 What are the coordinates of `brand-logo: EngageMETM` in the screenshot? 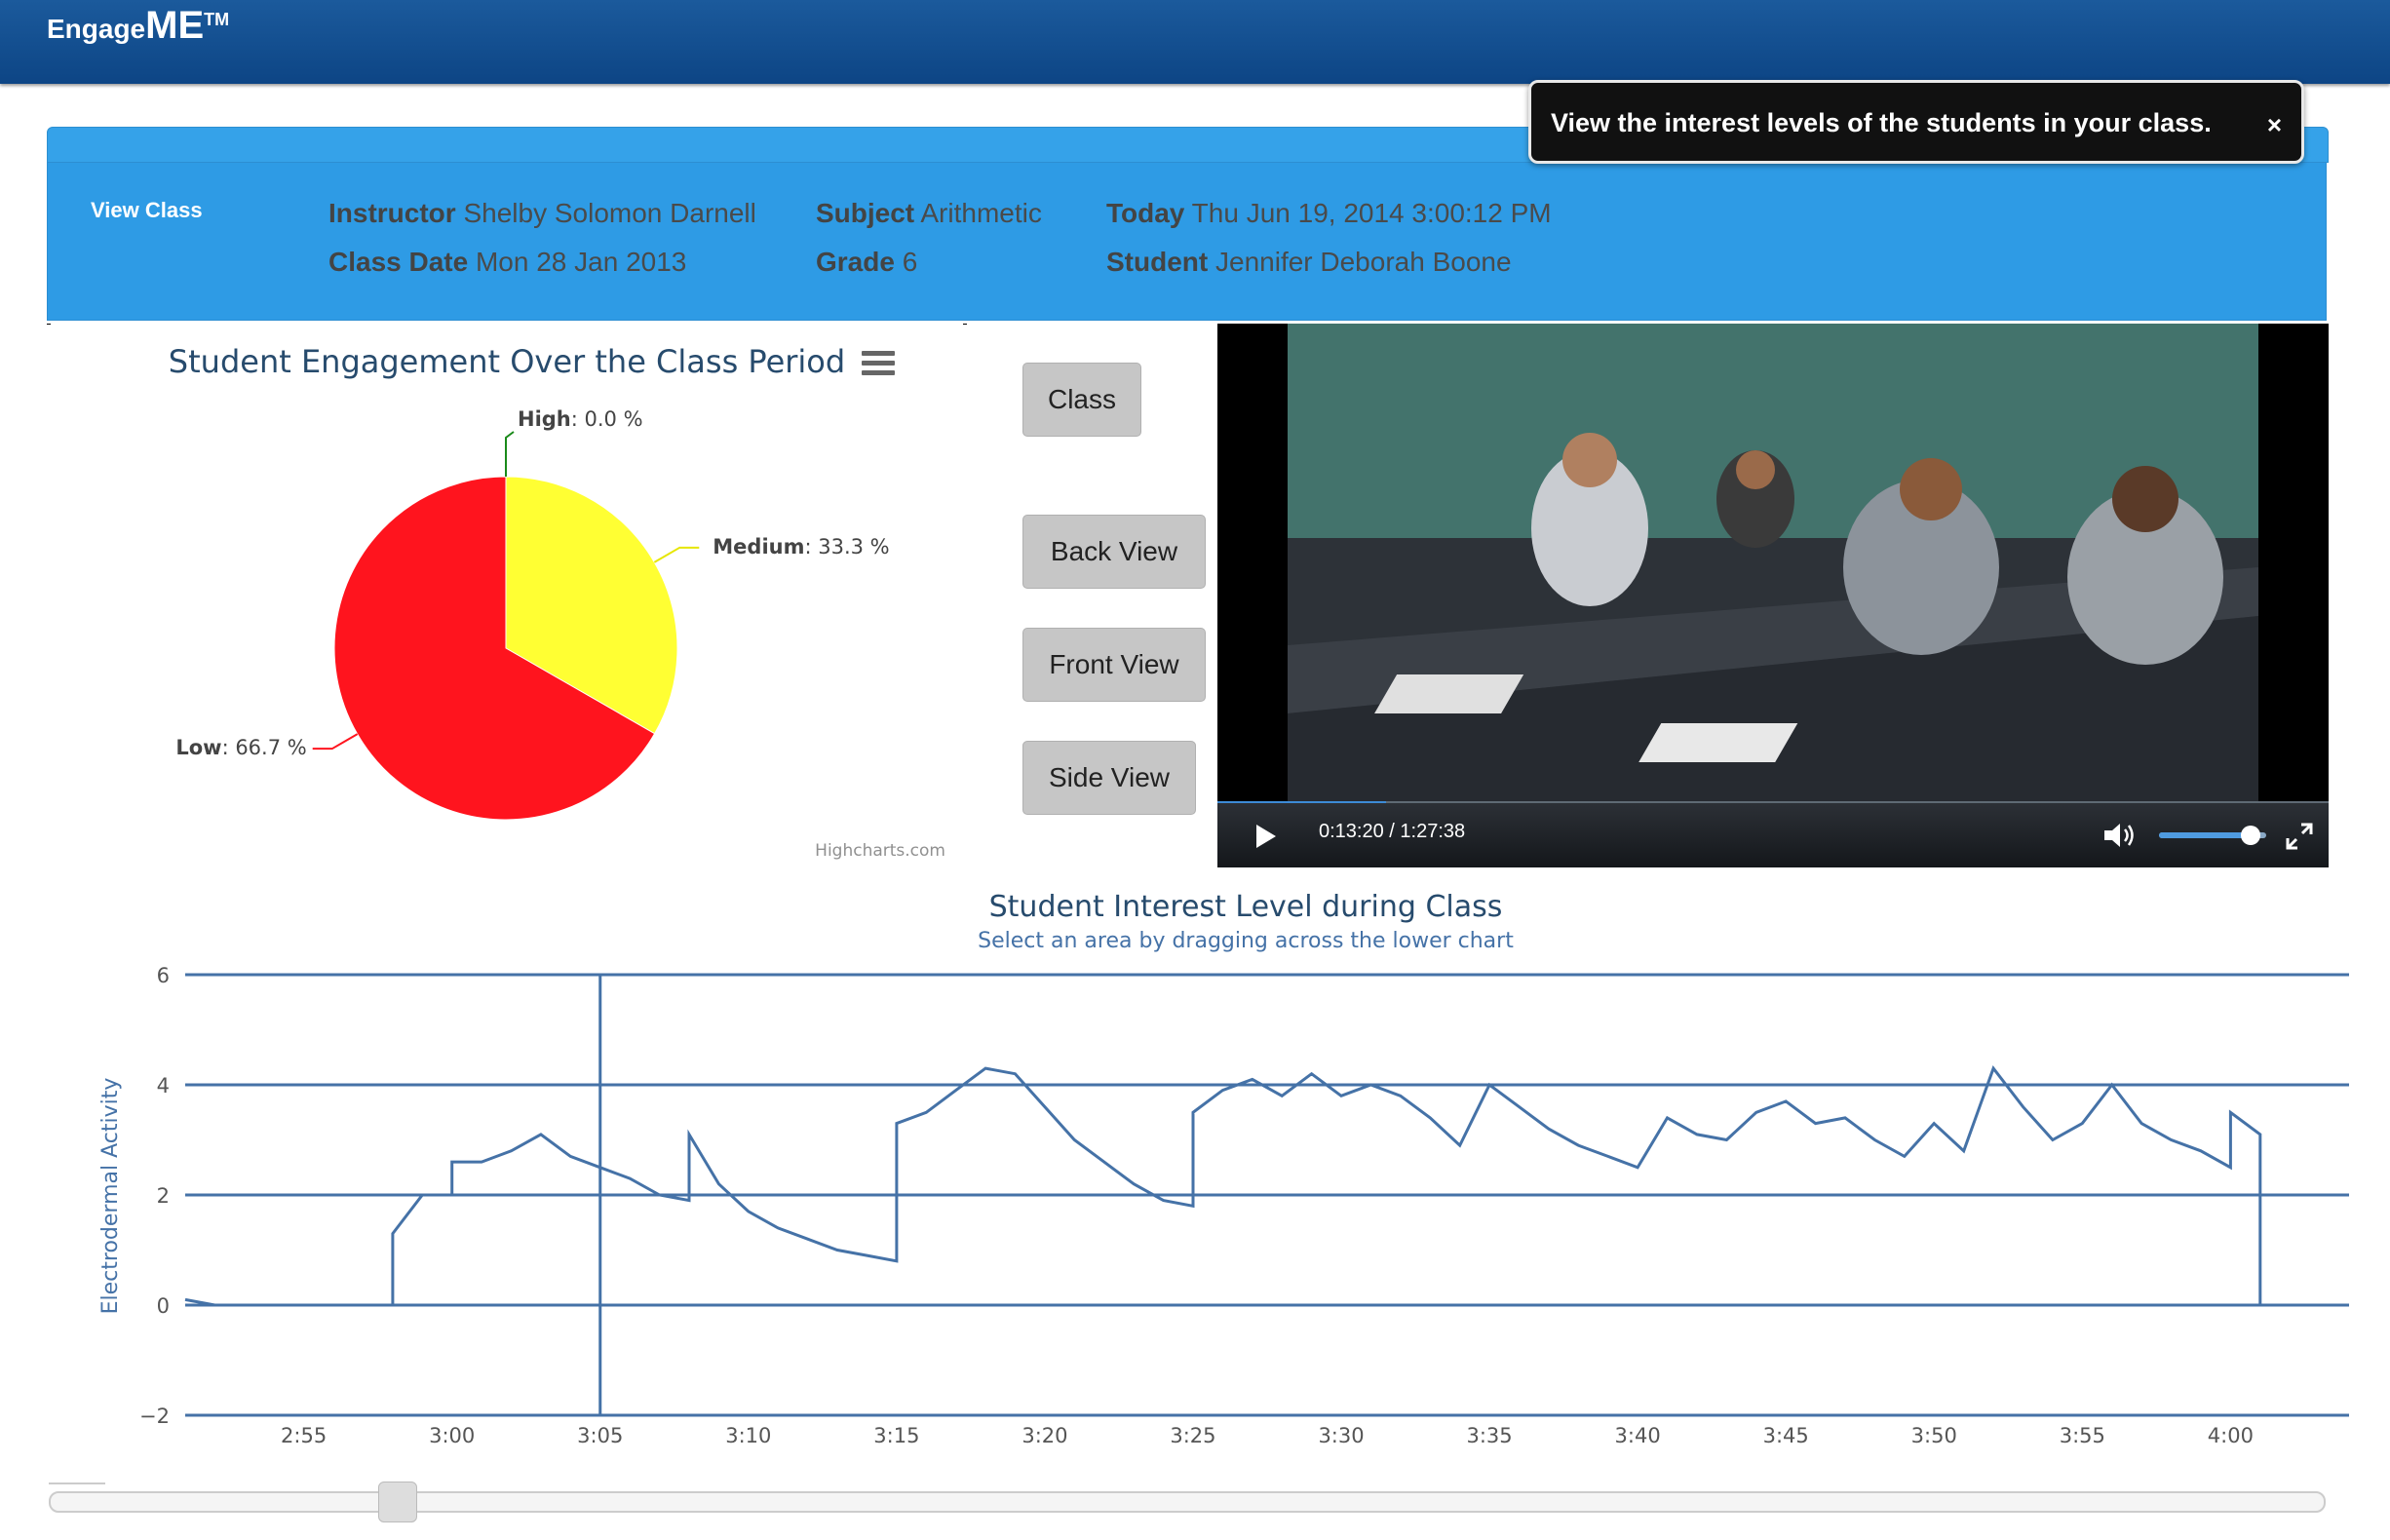 It's located at (138, 26).